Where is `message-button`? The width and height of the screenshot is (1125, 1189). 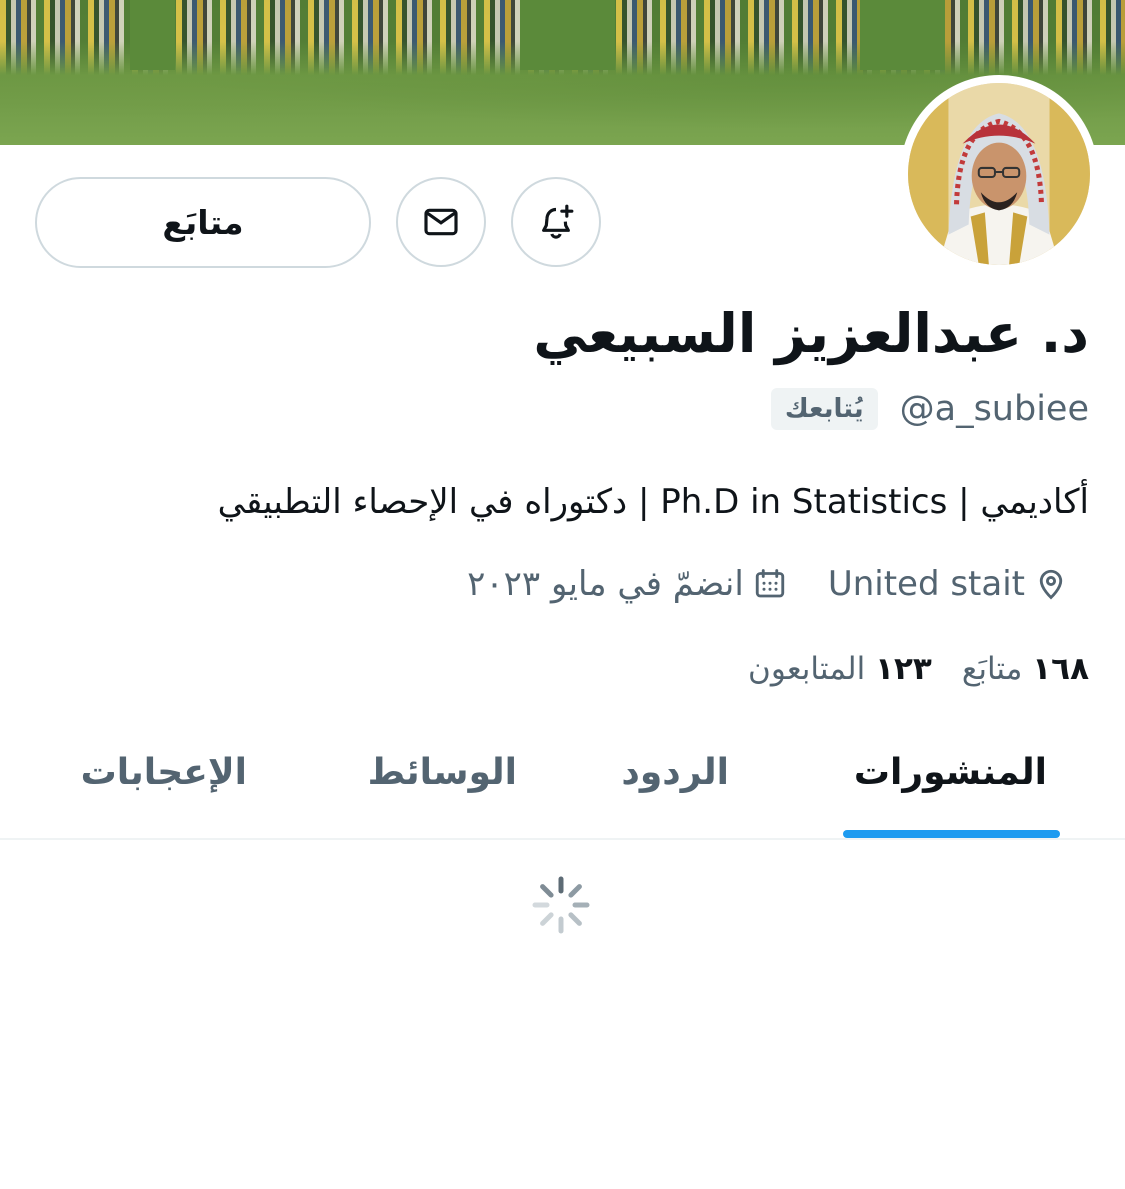 message-button is located at coordinates (441, 222).